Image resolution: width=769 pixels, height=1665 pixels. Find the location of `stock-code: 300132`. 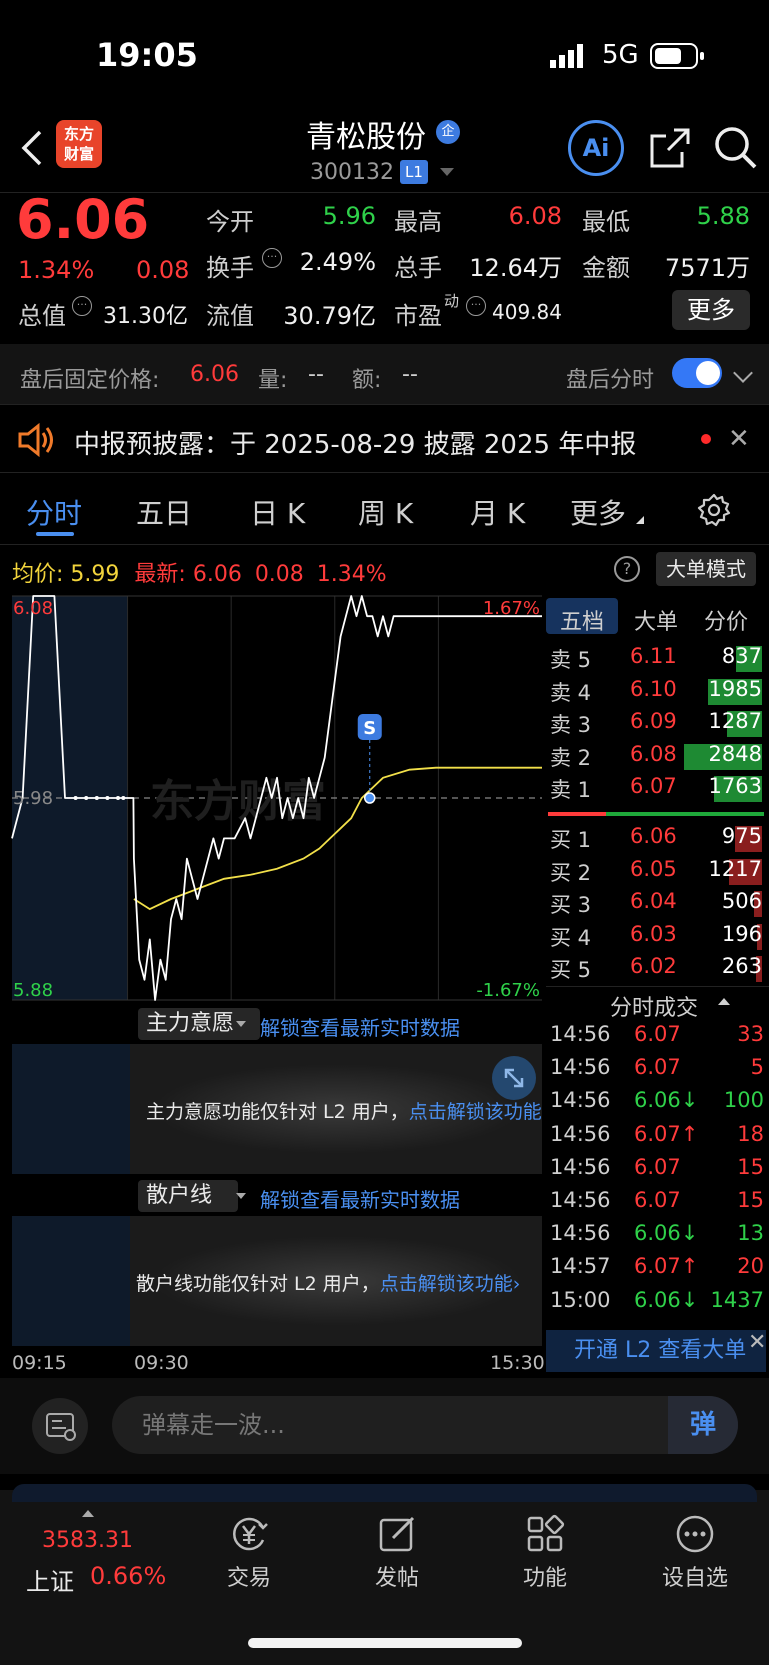

stock-code: 300132 is located at coordinates (352, 172).